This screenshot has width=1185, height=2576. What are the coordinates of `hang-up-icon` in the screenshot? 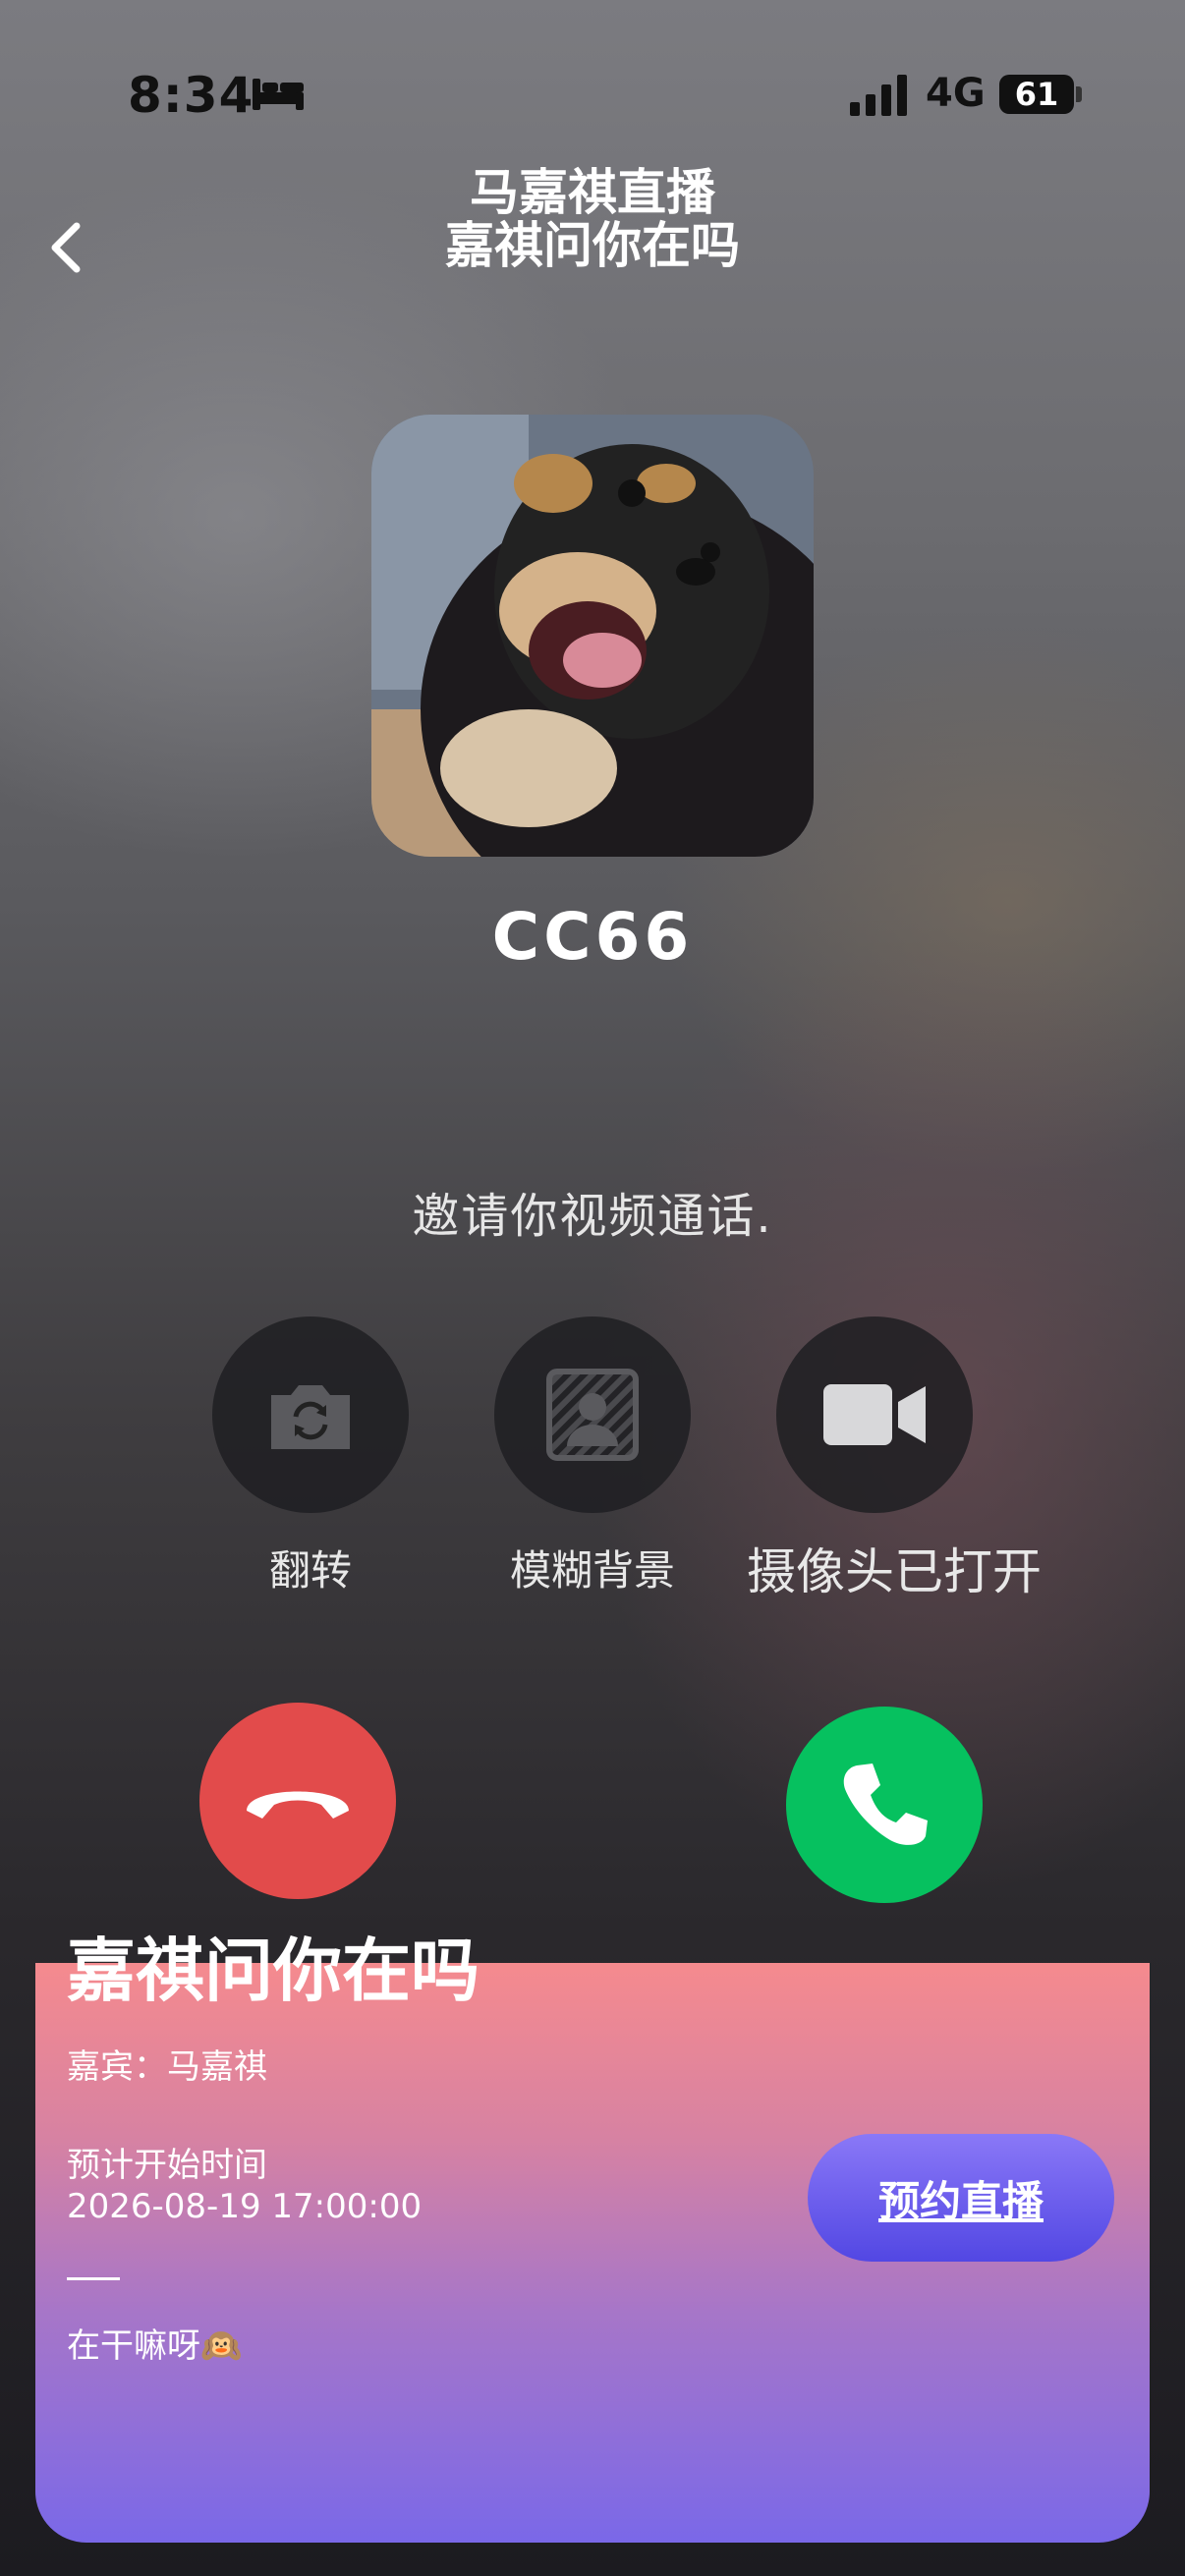 It's located at (298, 1805).